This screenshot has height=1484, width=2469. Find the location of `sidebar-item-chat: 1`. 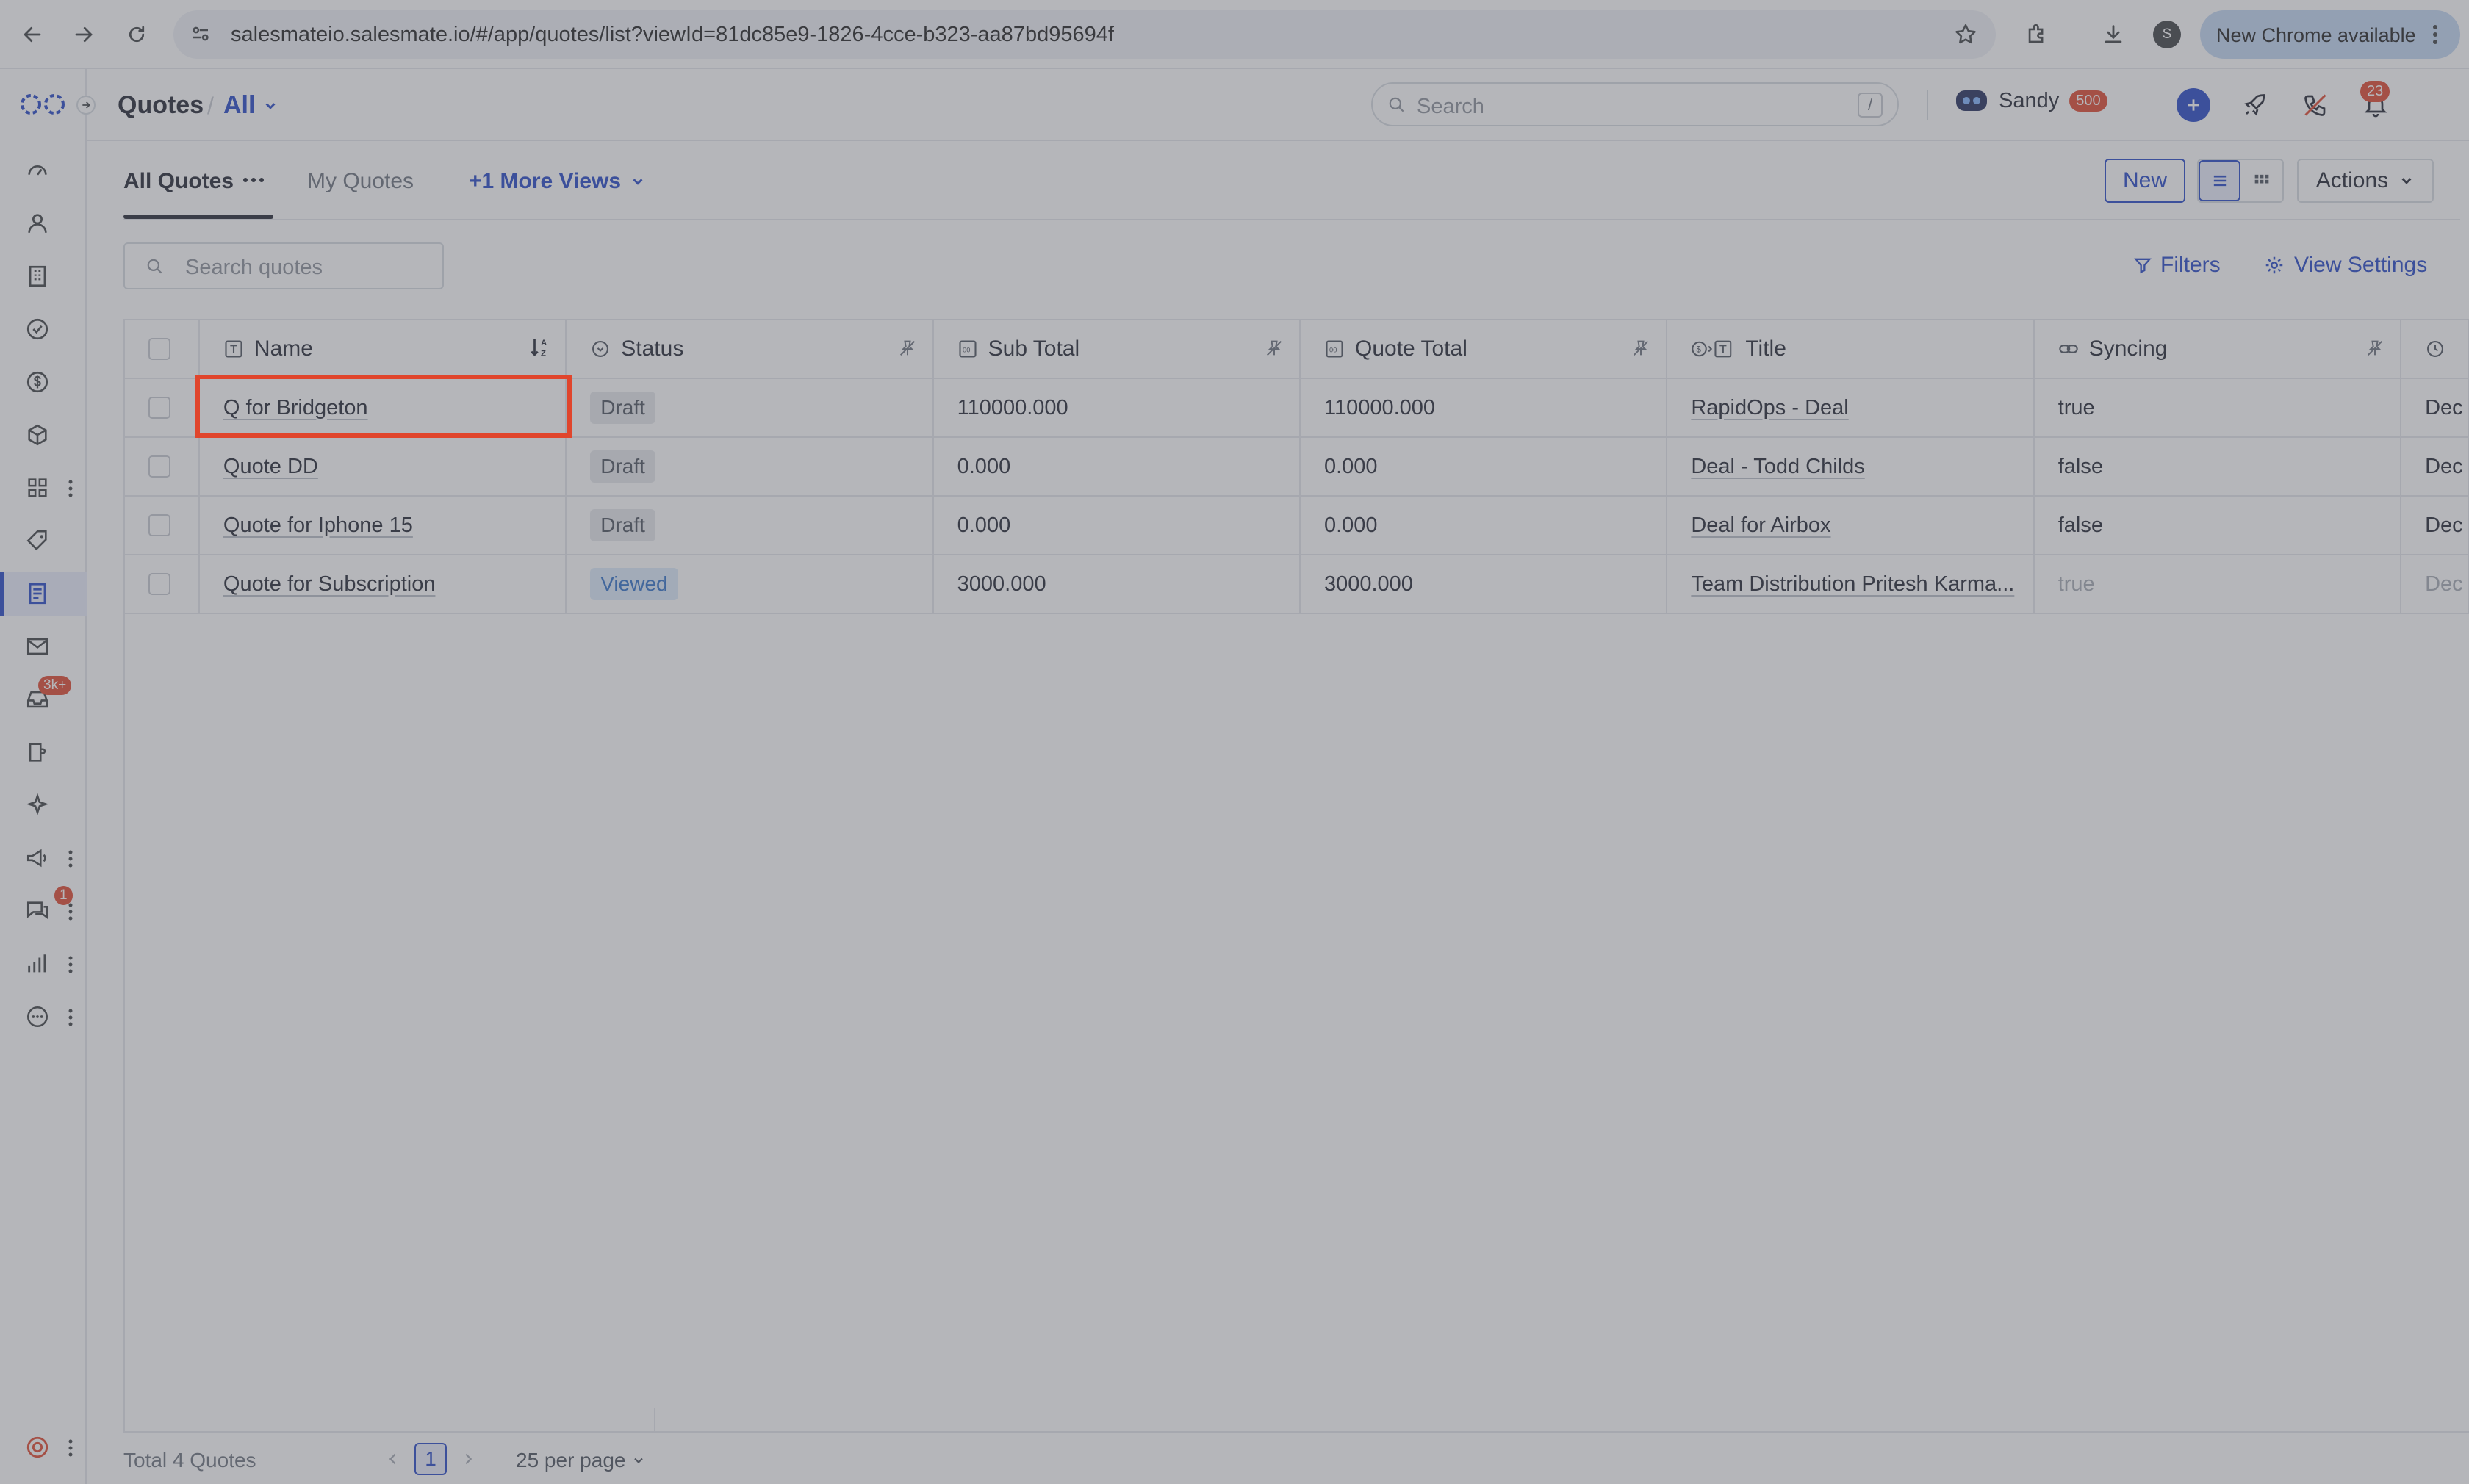

sidebar-item-chat: 1 is located at coordinates (44, 909).